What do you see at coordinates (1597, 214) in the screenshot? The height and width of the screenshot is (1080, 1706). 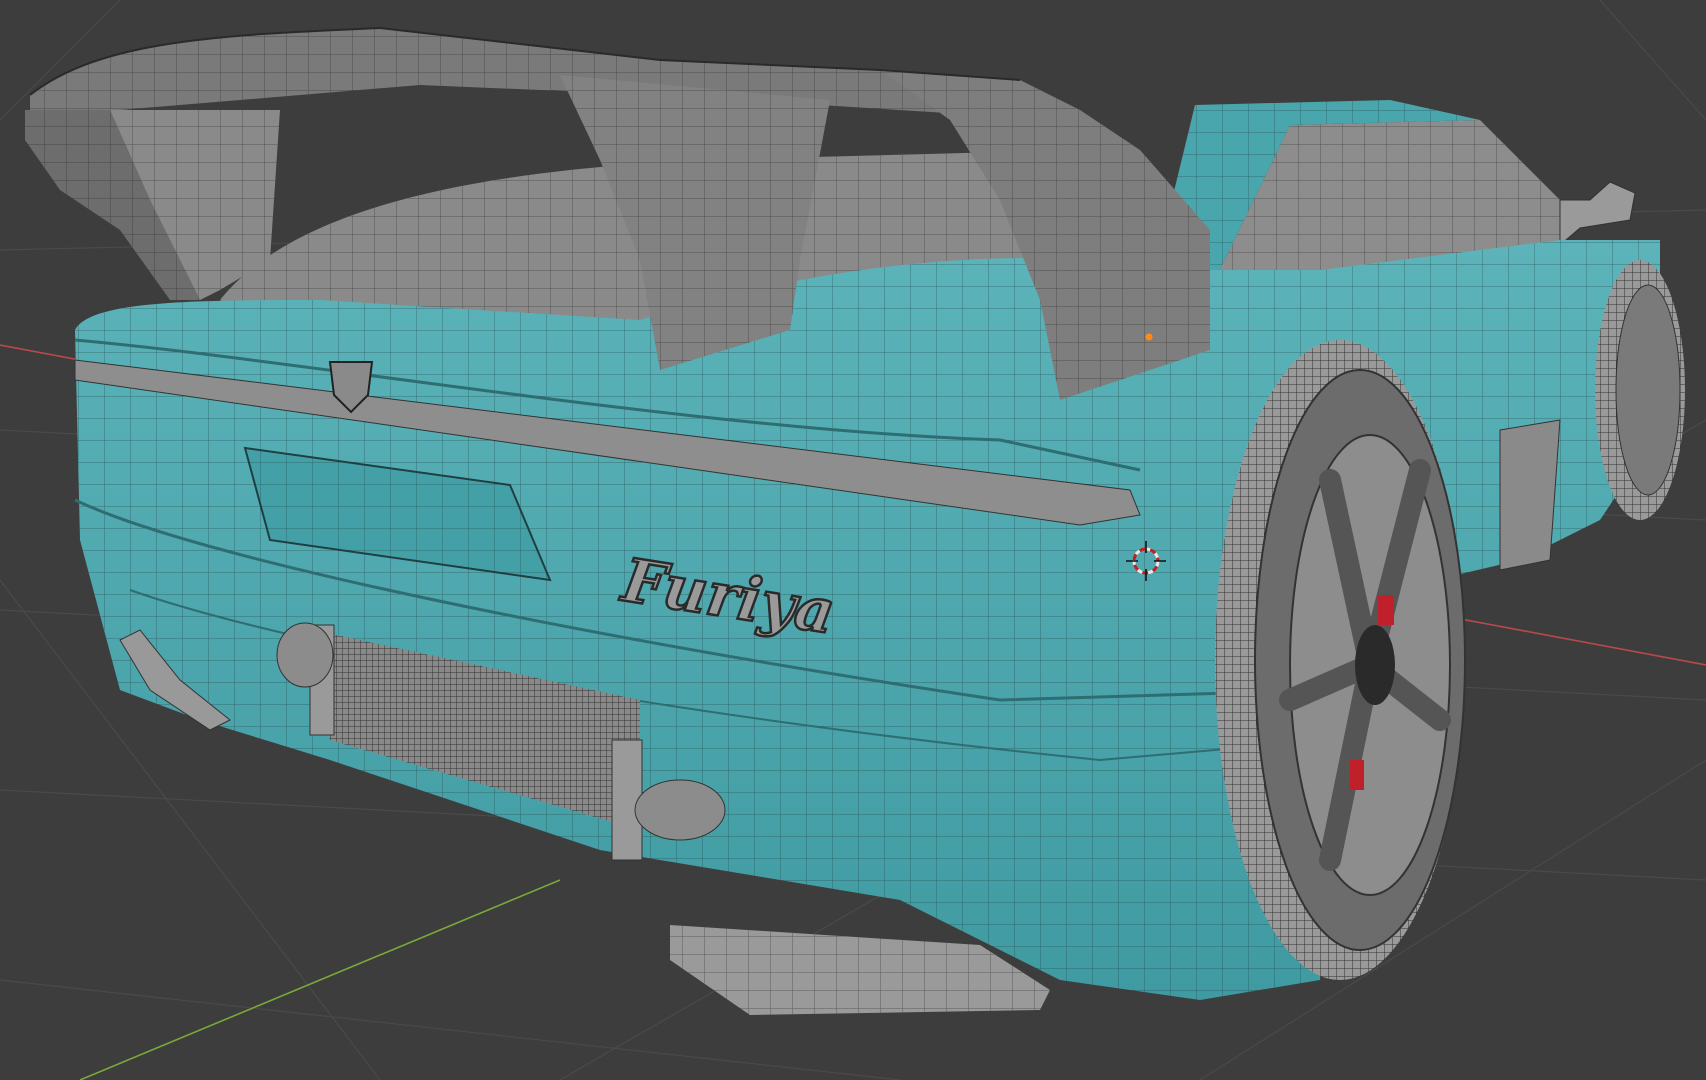 I see `side-mirror` at bounding box center [1597, 214].